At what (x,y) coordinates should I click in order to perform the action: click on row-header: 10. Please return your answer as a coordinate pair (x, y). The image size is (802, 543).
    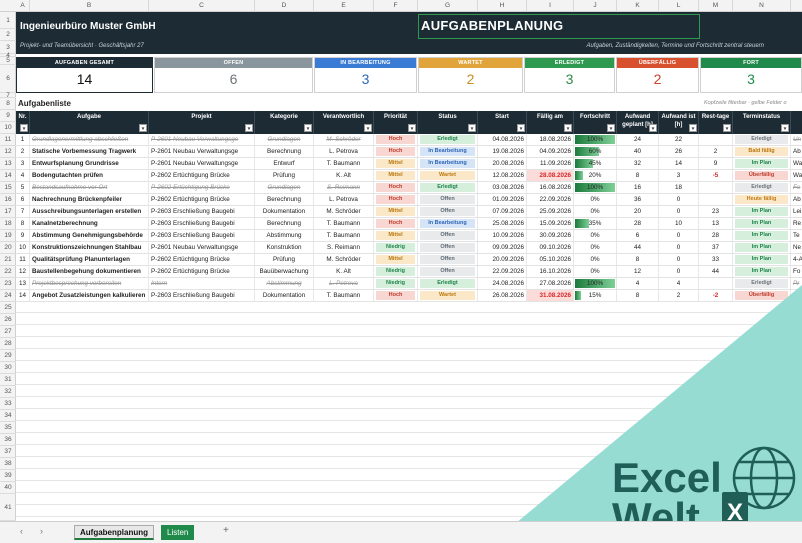
    Looking at the image, I should click on (8, 128).